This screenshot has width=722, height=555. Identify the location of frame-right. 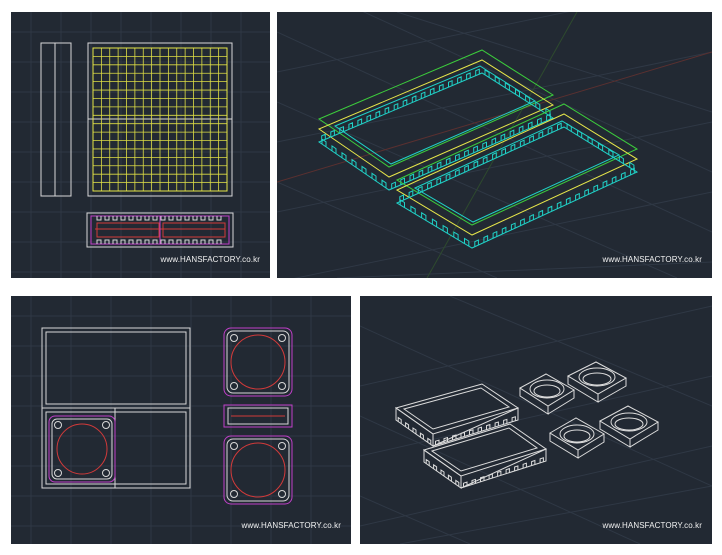
(517, 176).